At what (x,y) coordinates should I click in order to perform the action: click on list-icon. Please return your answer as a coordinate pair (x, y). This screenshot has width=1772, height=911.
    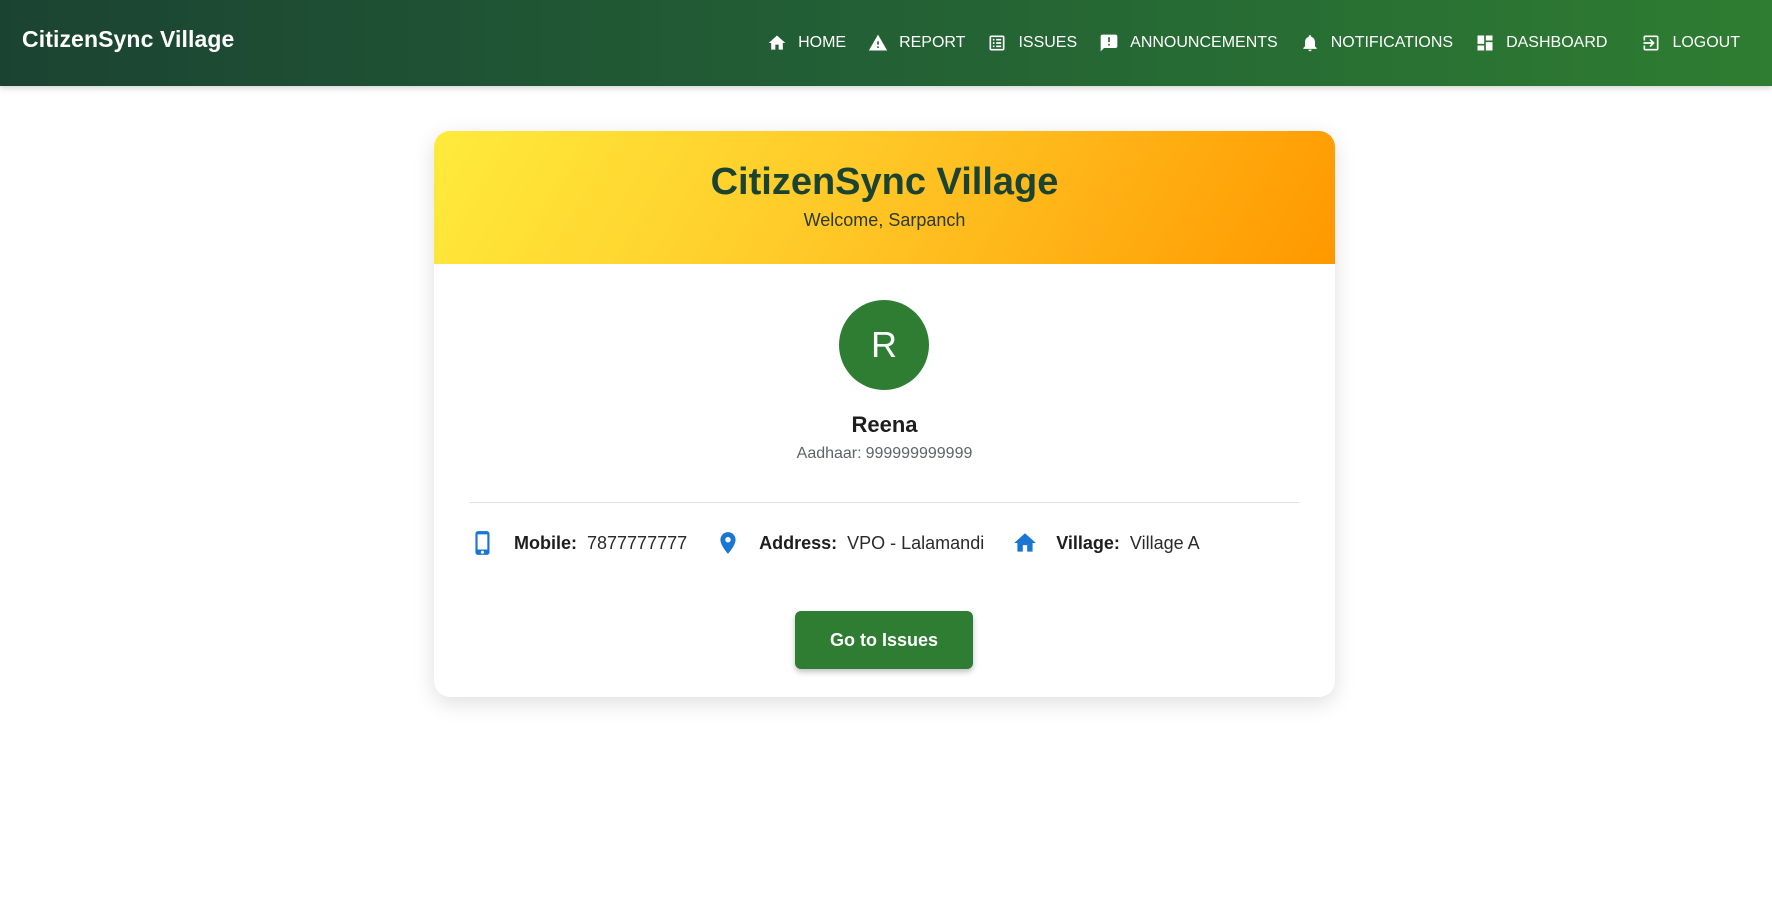
    Looking at the image, I should click on (997, 43).